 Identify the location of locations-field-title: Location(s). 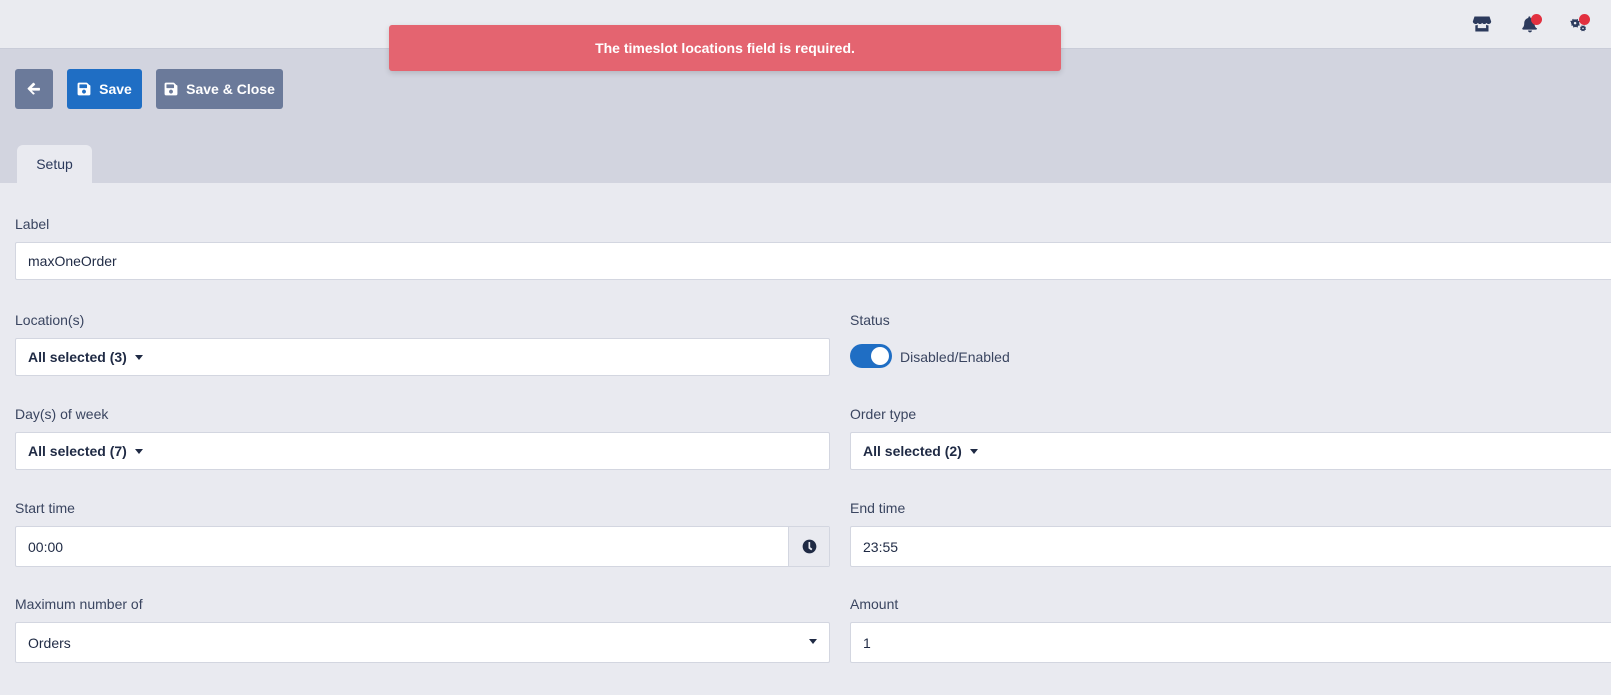
(50, 320).